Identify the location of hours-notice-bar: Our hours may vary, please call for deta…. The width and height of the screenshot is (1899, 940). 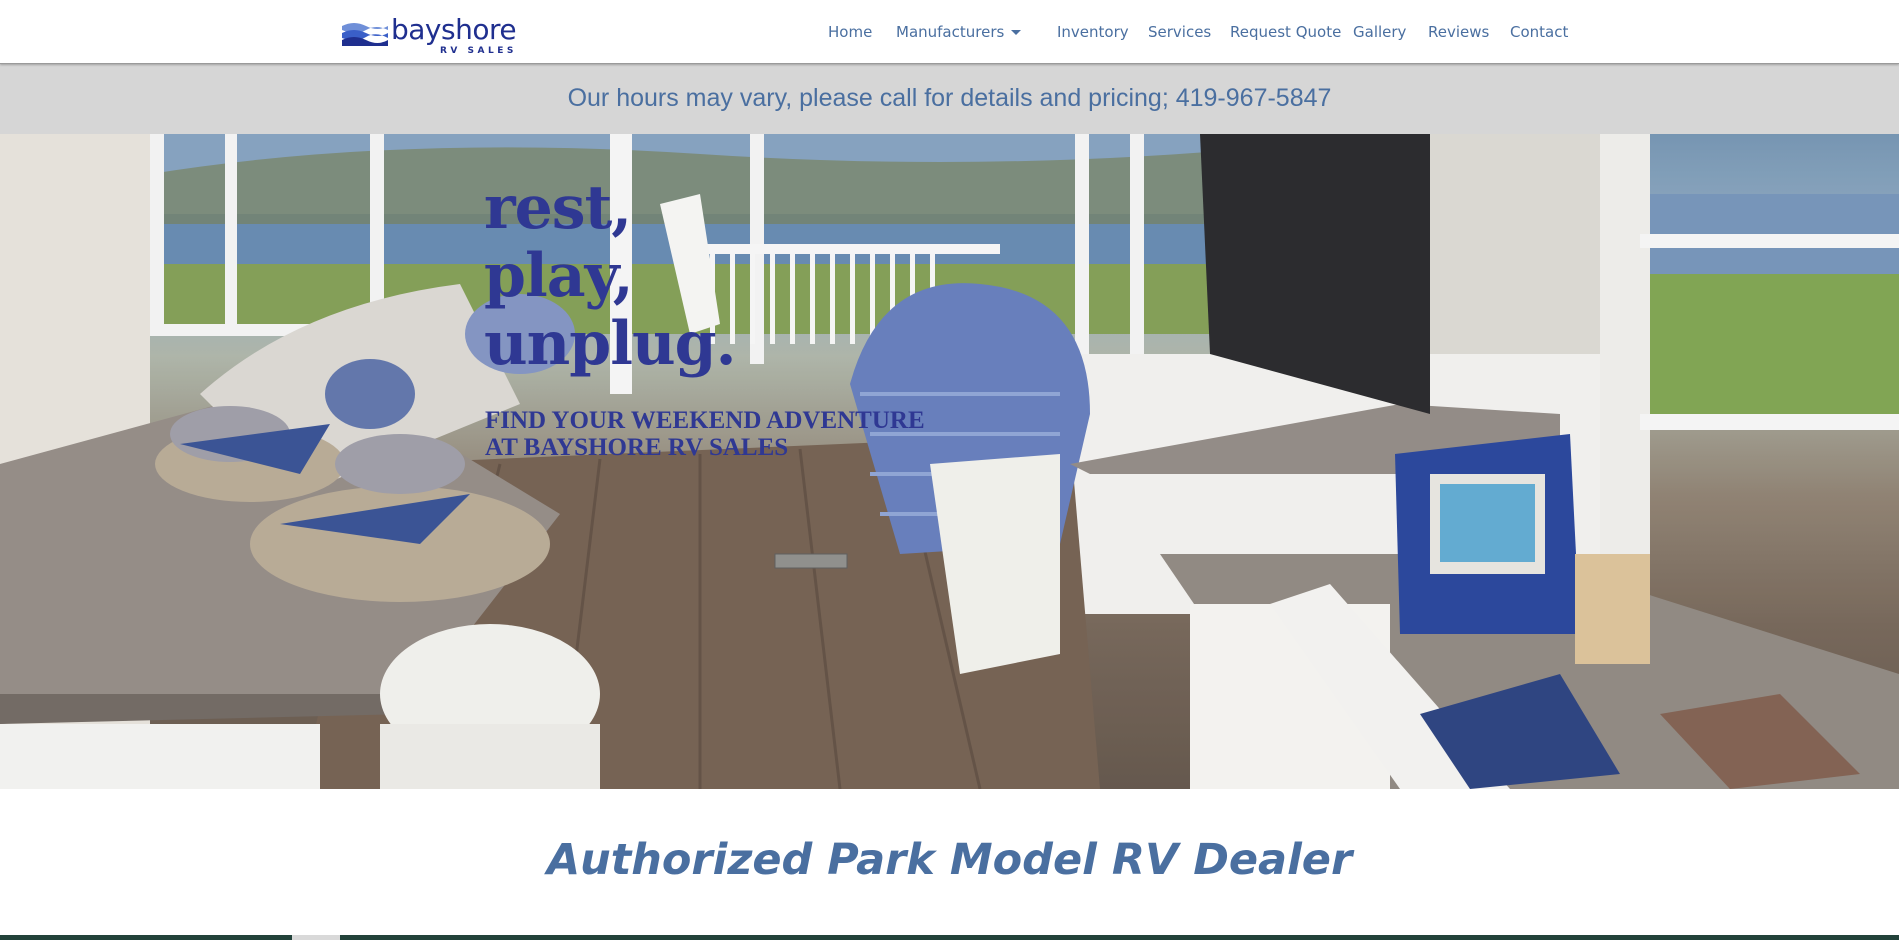
(949, 99).